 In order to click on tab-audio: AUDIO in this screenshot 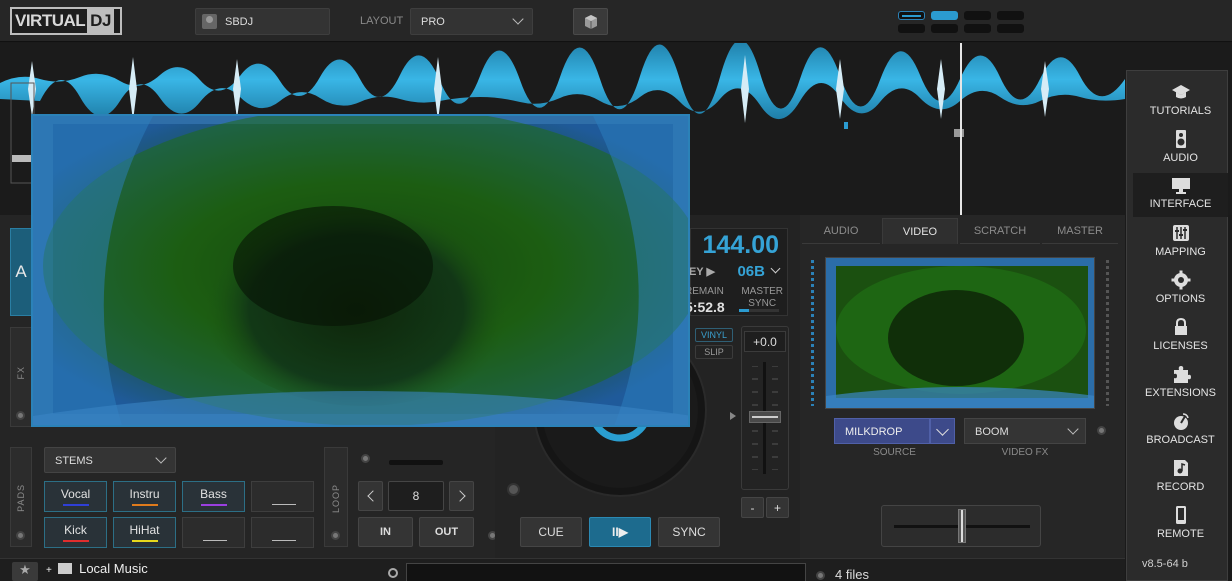, I will do `click(841, 231)`.